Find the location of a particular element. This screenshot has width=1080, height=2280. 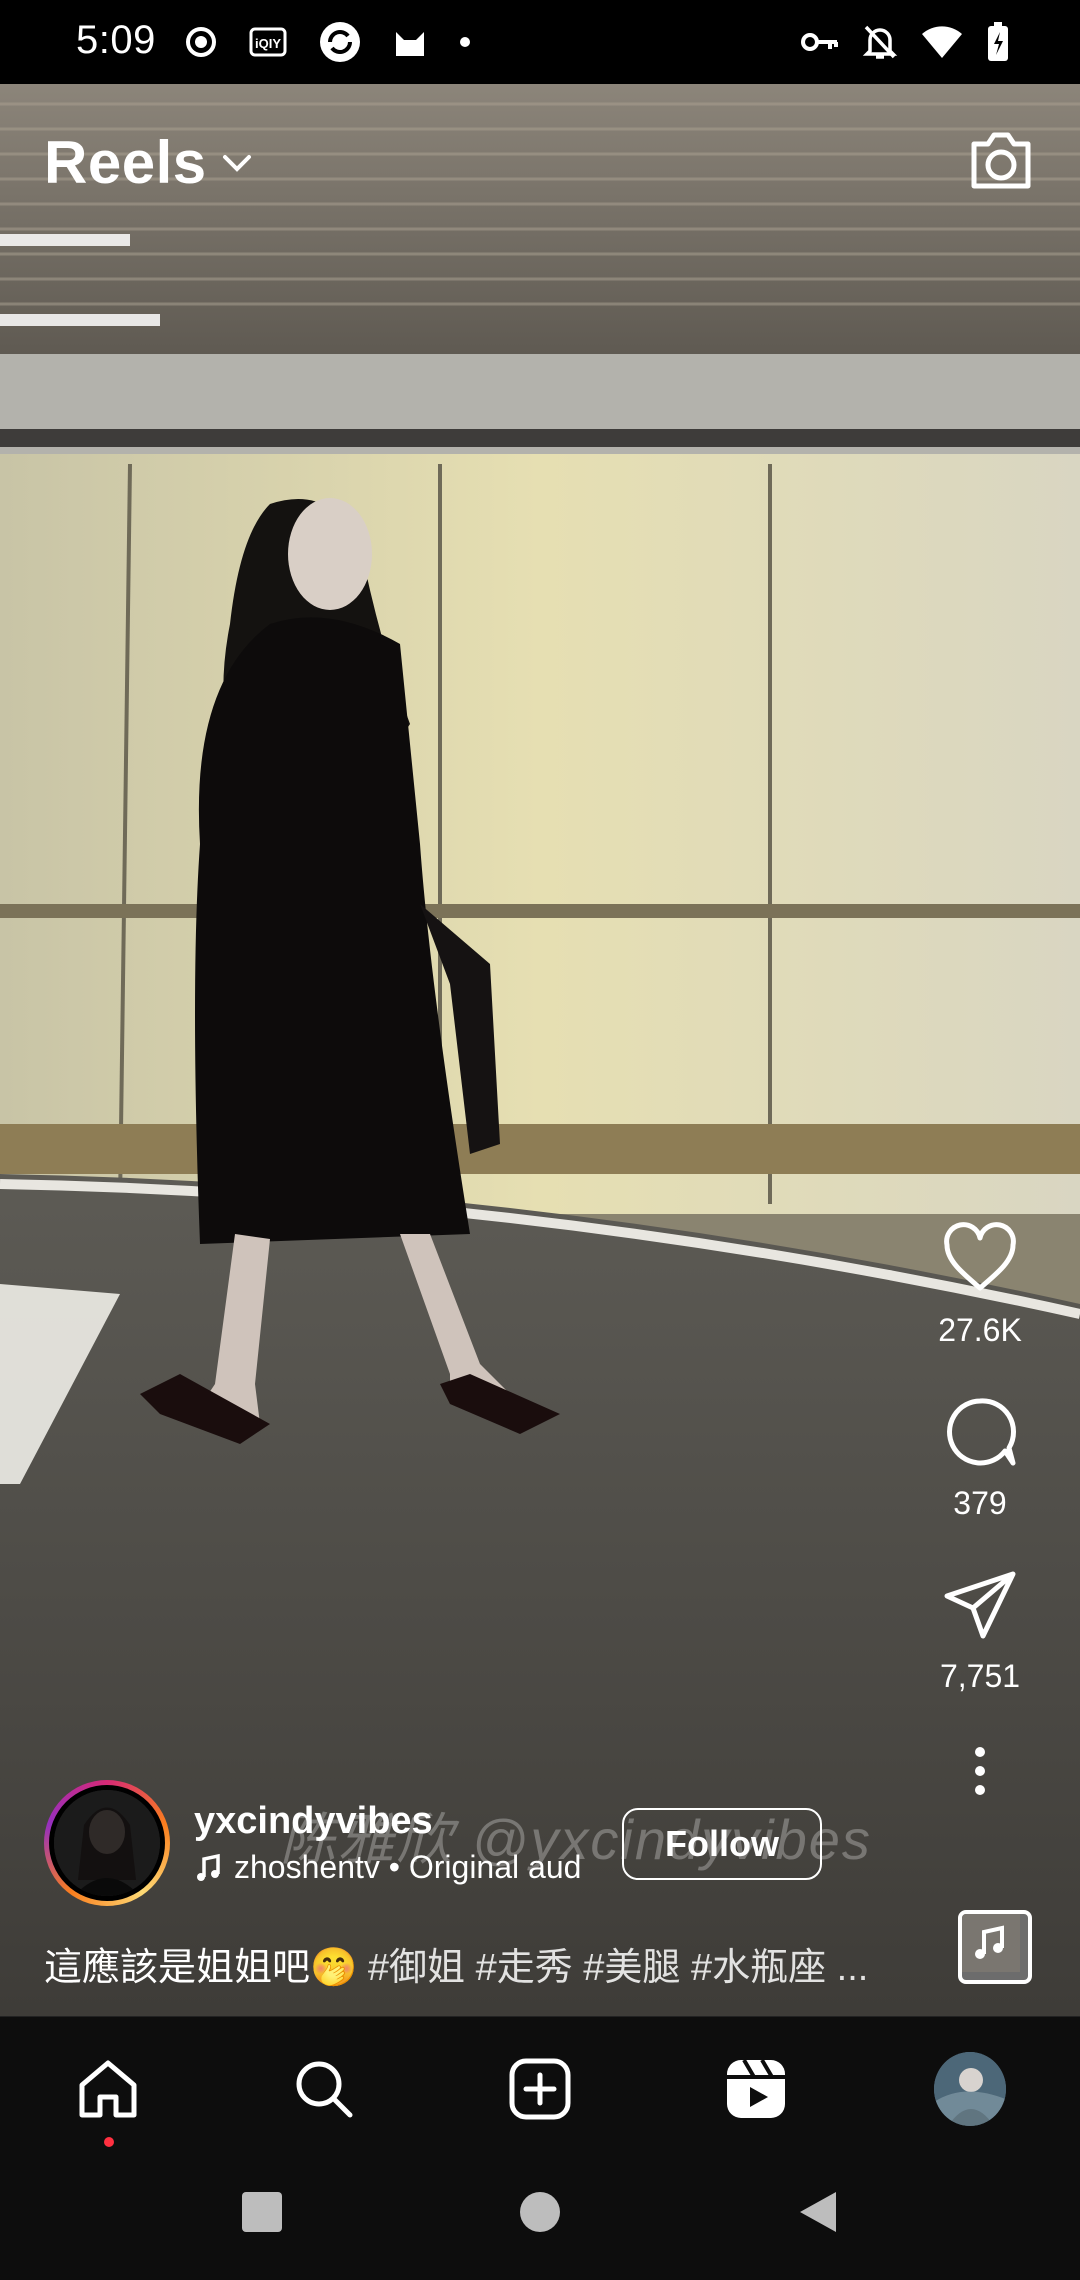

reels-header: Reels is located at coordinates (149, 162).